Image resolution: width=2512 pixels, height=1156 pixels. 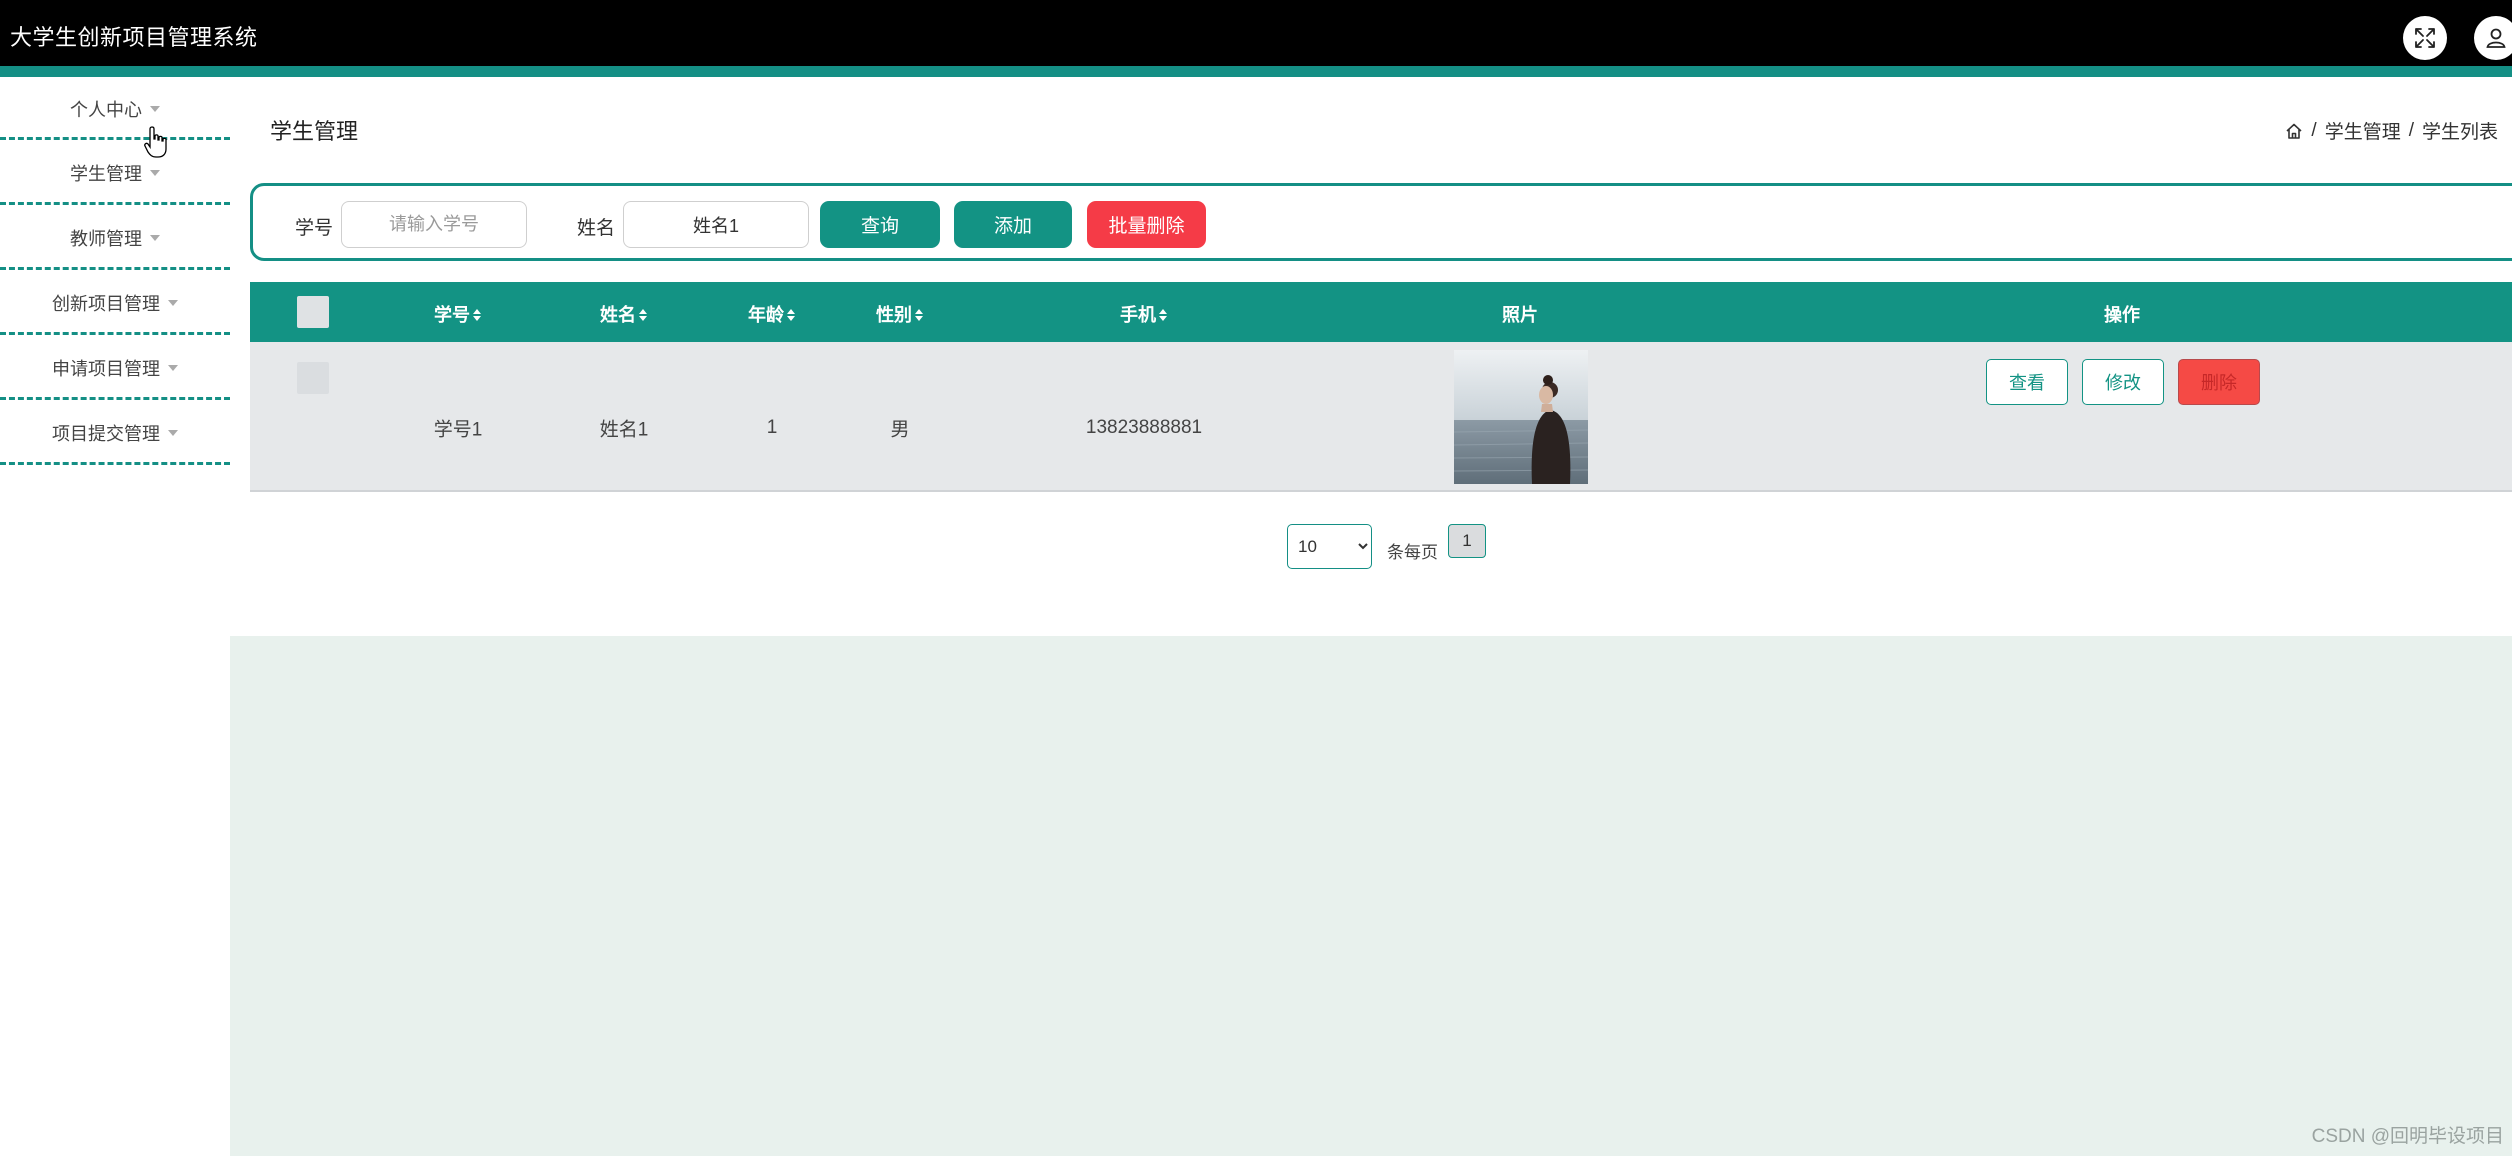 I want to click on page-size-select: 10, so click(x=1329, y=546).